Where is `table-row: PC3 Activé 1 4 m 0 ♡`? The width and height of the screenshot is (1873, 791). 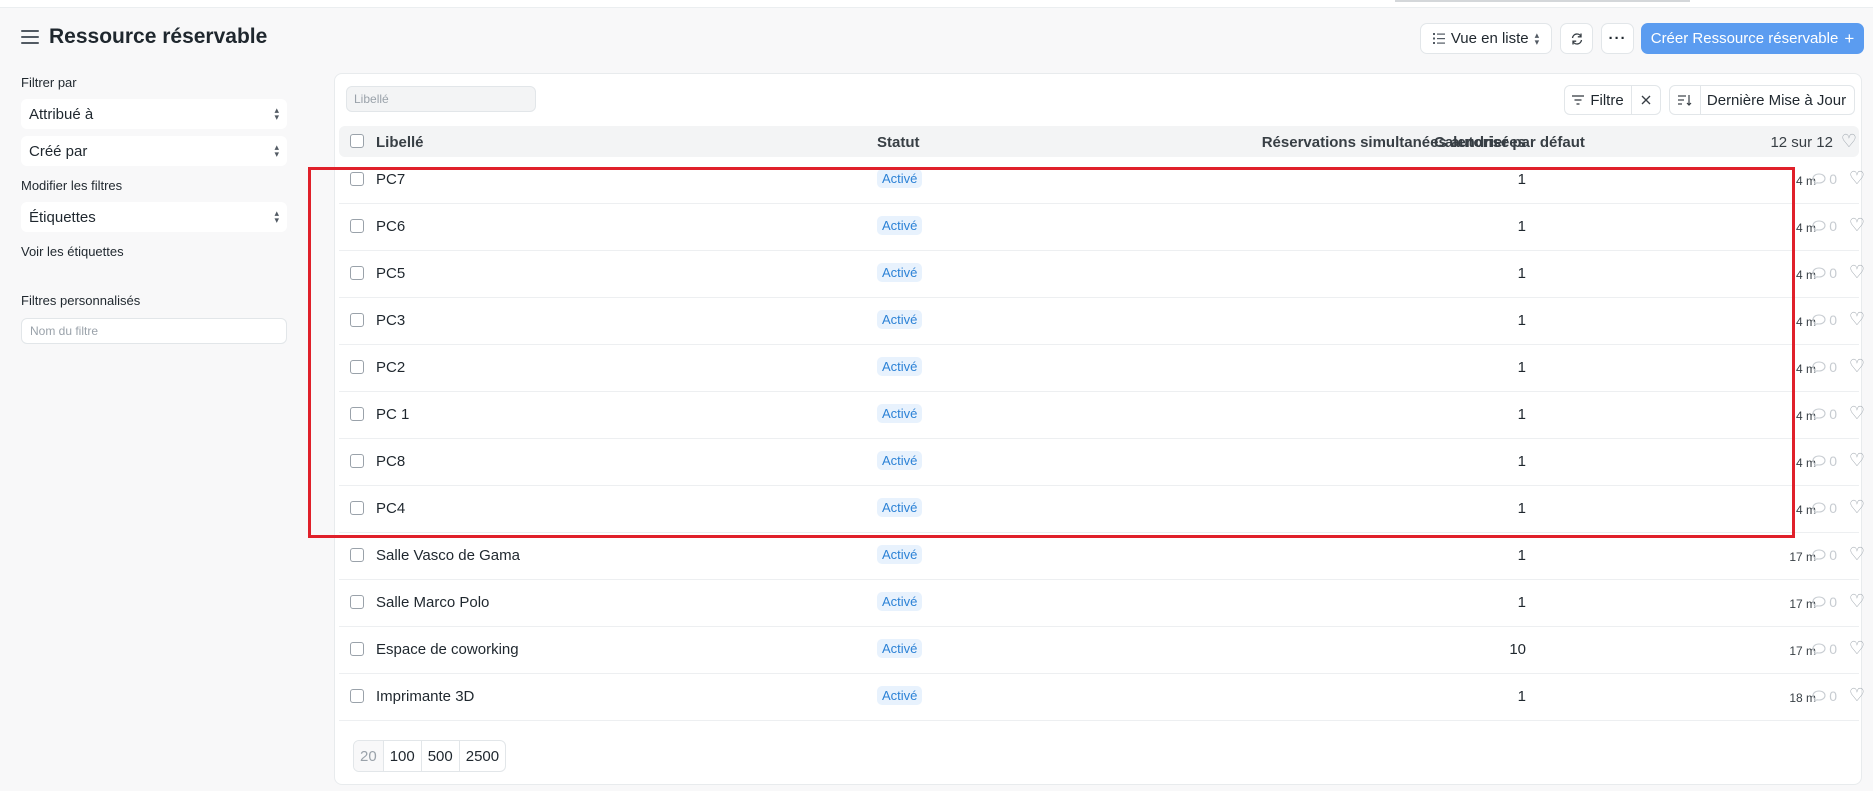
table-row: PC3 Activé 1 4 m 0 ♡ is located at coordinates (1102, 321).